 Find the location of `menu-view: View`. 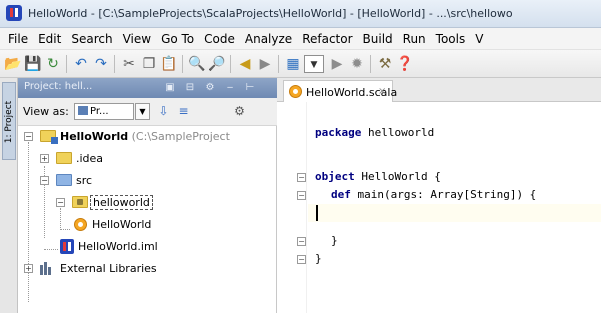

menu-view: View is located at coordinates (137, 39).